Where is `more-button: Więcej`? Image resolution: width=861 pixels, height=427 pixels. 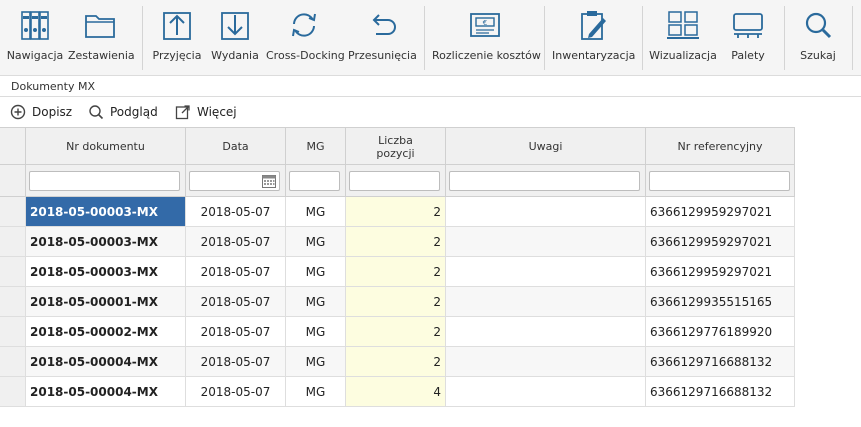
more-button: Więcej is located at coordinates (206, 112).